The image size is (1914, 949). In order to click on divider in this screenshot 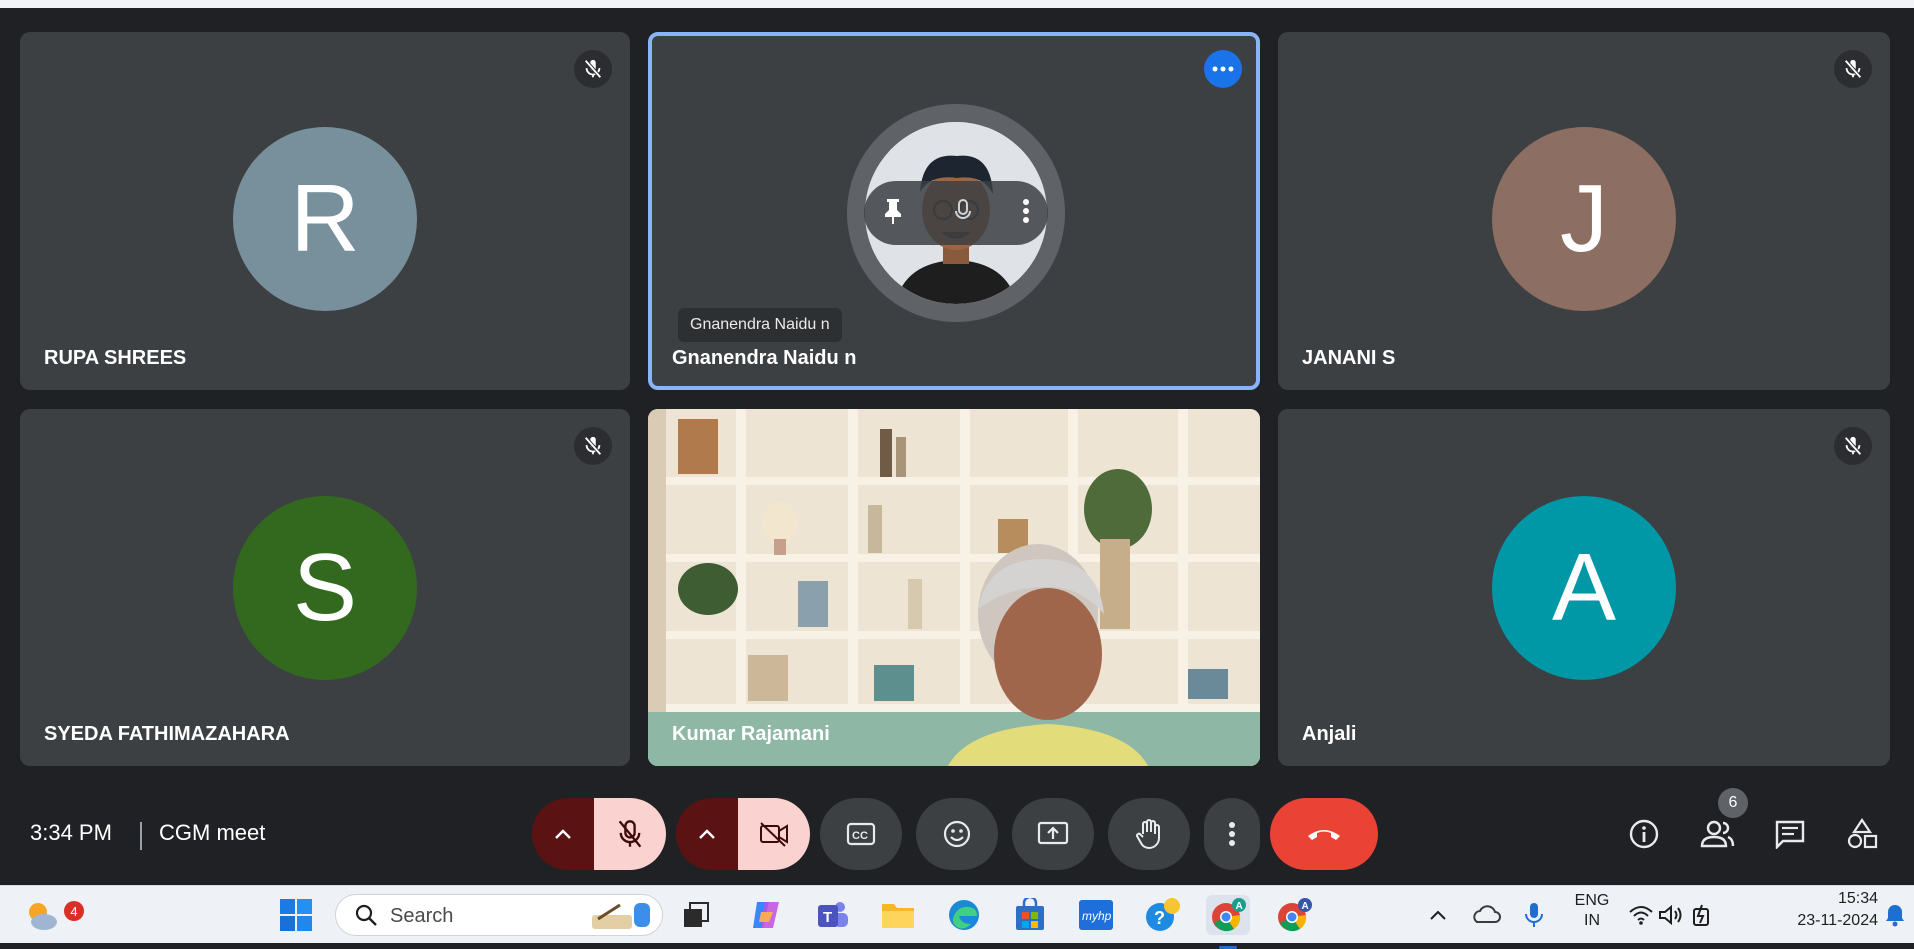, I will do `click(141, 836)`.